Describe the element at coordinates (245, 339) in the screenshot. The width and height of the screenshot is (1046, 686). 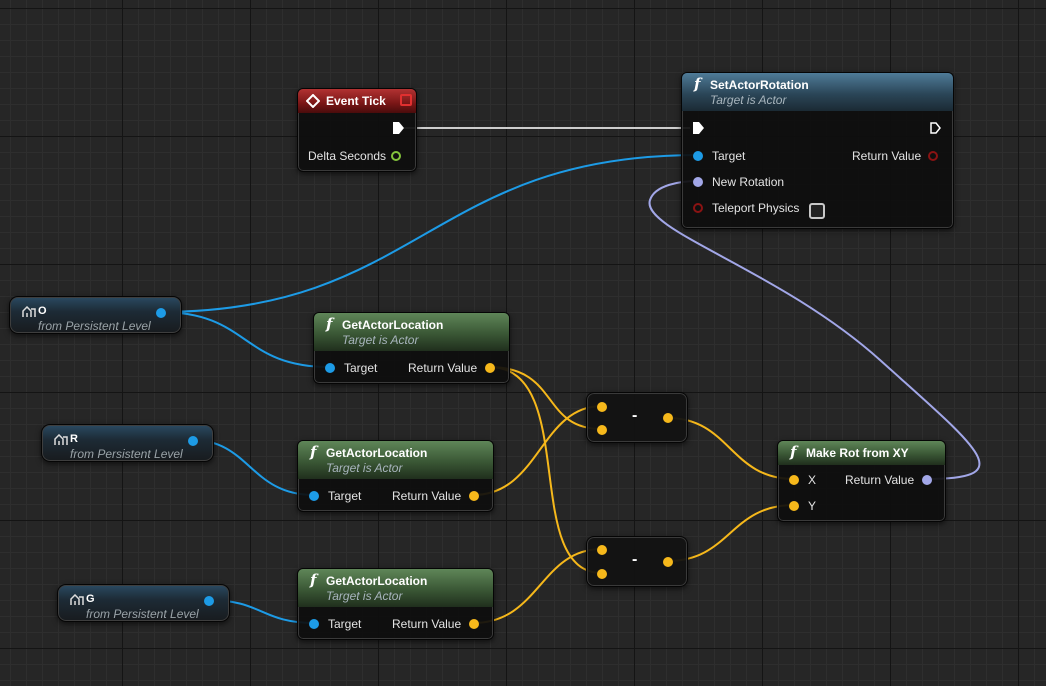
I see `wire-o-to-getloc1` at that location.